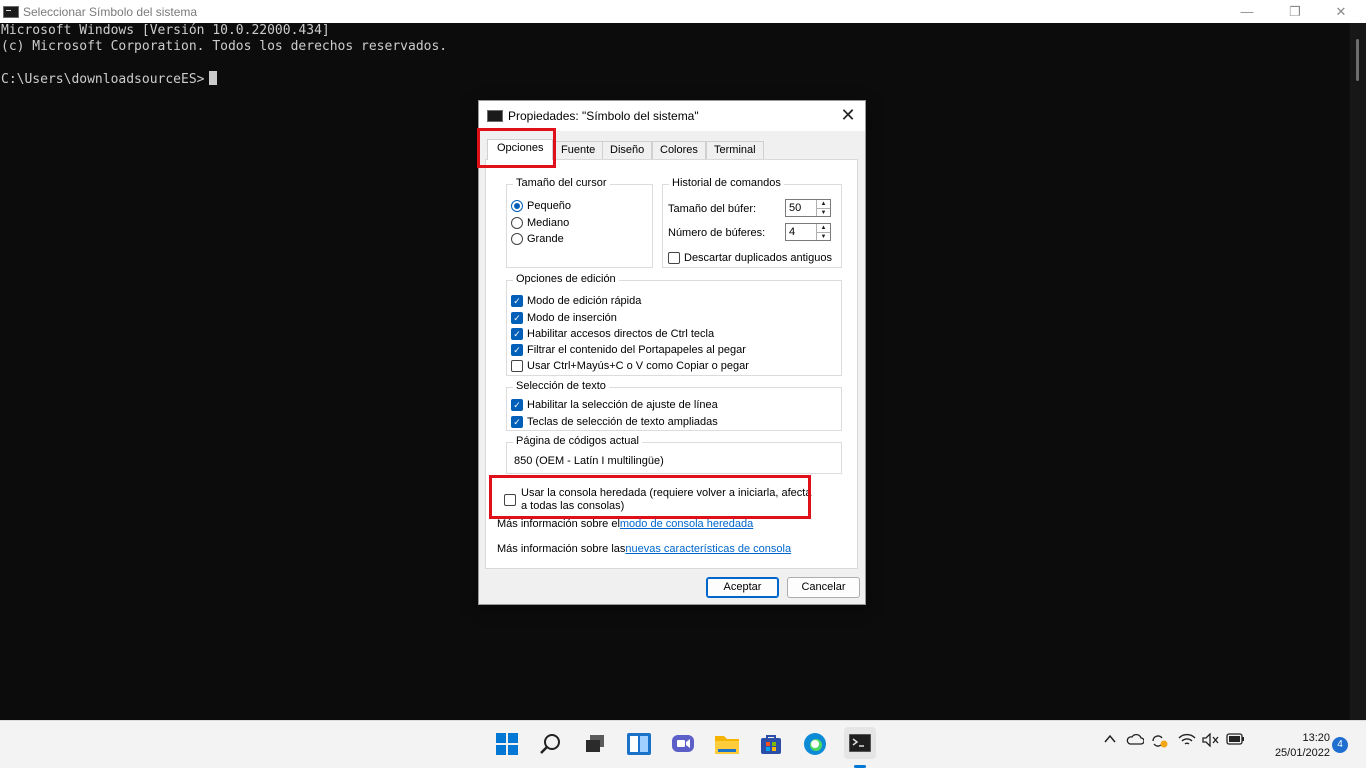  What do you see at coordinates (579, 222) in the screenshot?
I see `cursor-size-group: Tamaño del cursor Pequeño Mediano Grande` at bounding box center [579, 222].